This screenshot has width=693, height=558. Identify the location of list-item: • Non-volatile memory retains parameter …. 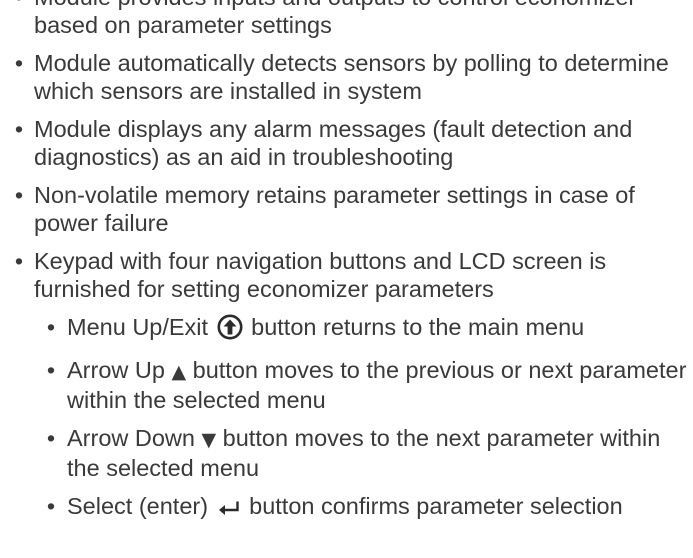
(346, 209).